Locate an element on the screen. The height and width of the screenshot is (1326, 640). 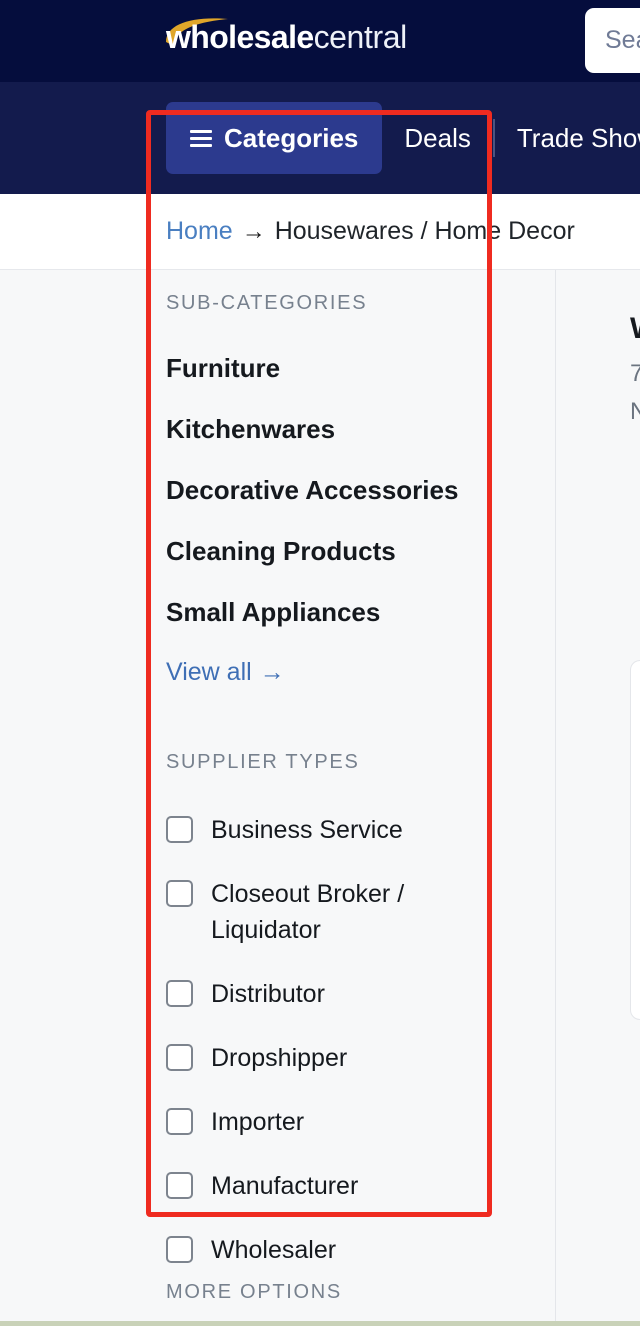
supplier-type-manufacturer: Manufacturer is located at coordinates (331, 1186).